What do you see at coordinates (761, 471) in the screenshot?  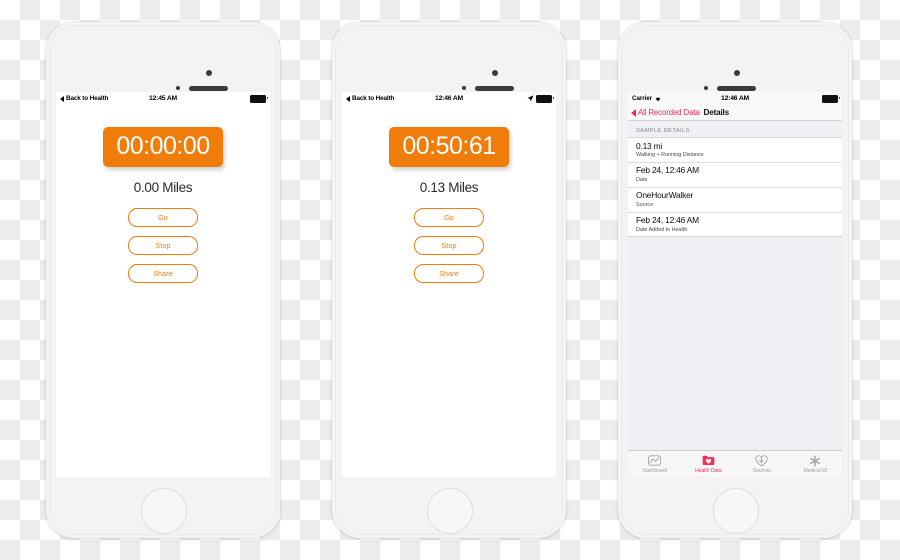 I see `tab-label: Sources` at bounding box center [761, 471].